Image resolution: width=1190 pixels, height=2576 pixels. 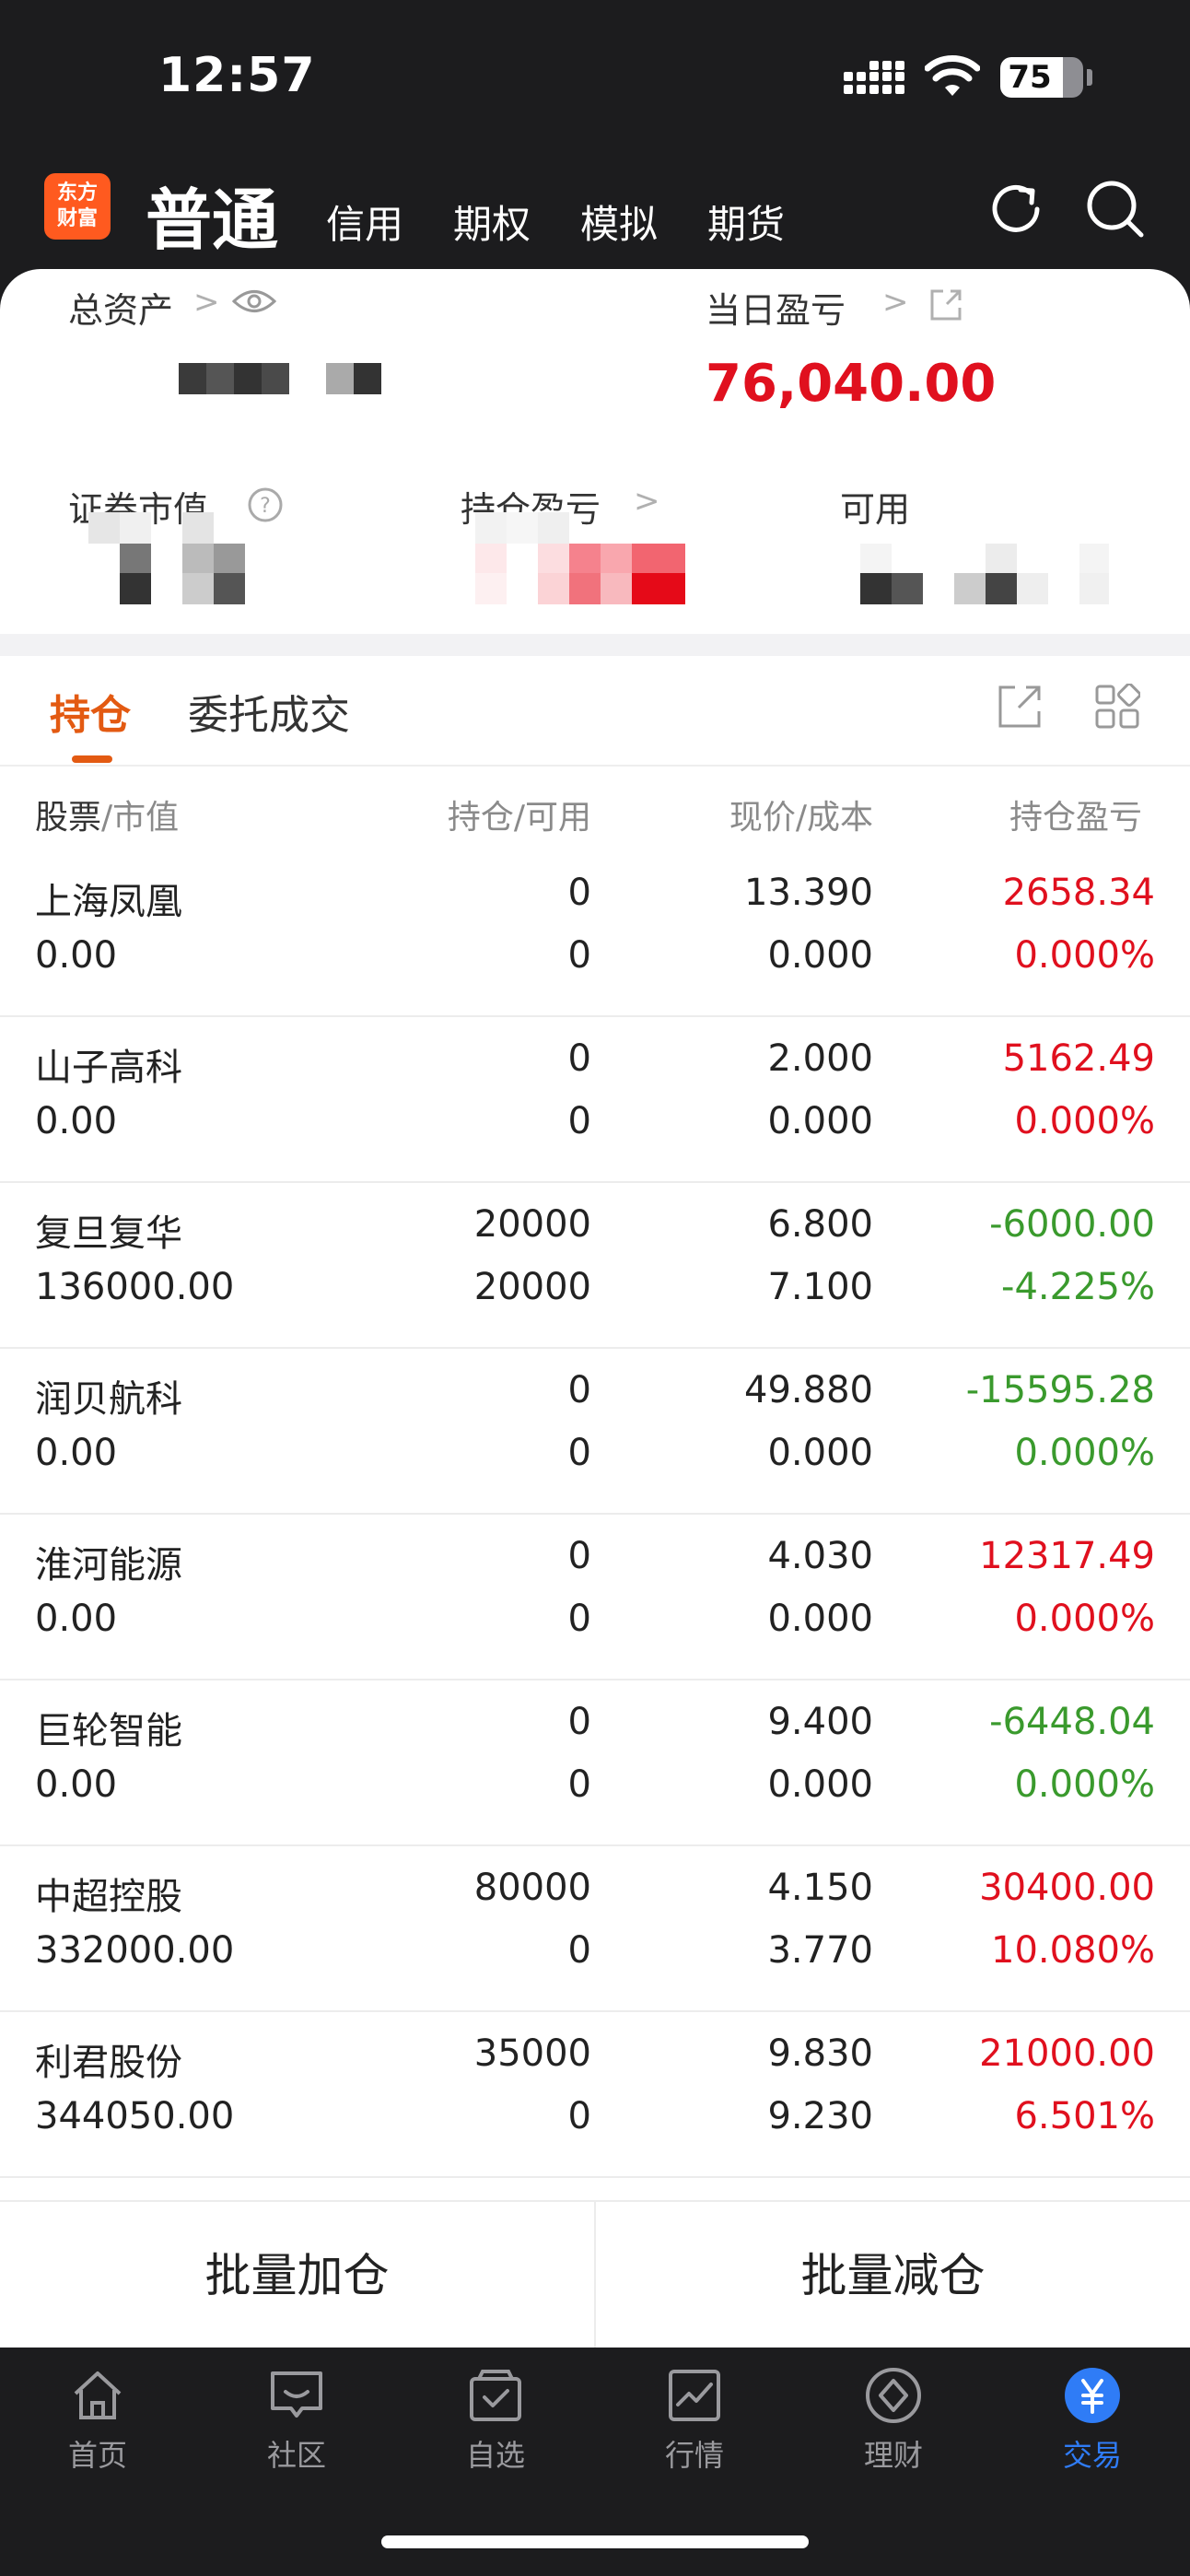 What do you see at coordinates (532, 1287) in the screenshot?
I see `available-qty: 20000` at bounding box center [532, 1287].